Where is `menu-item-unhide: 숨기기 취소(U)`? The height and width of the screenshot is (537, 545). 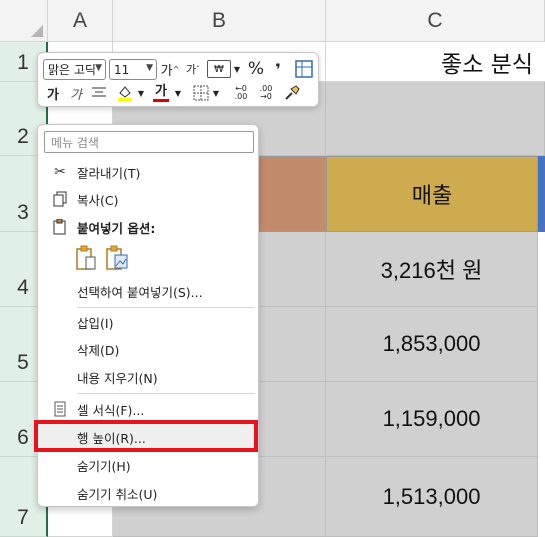 menu-item-unhide: 숨기기 취소(U) is located at coordinates (148, 493).